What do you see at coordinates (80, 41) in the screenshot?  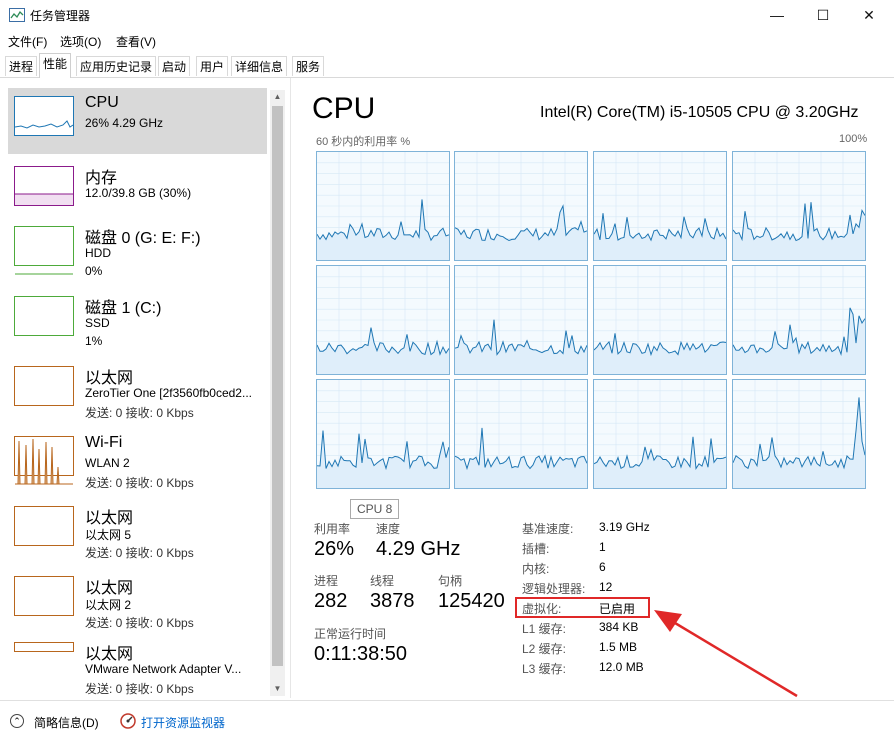 I see `menu-options: 选项(O)` at bounding box center [80, 41].